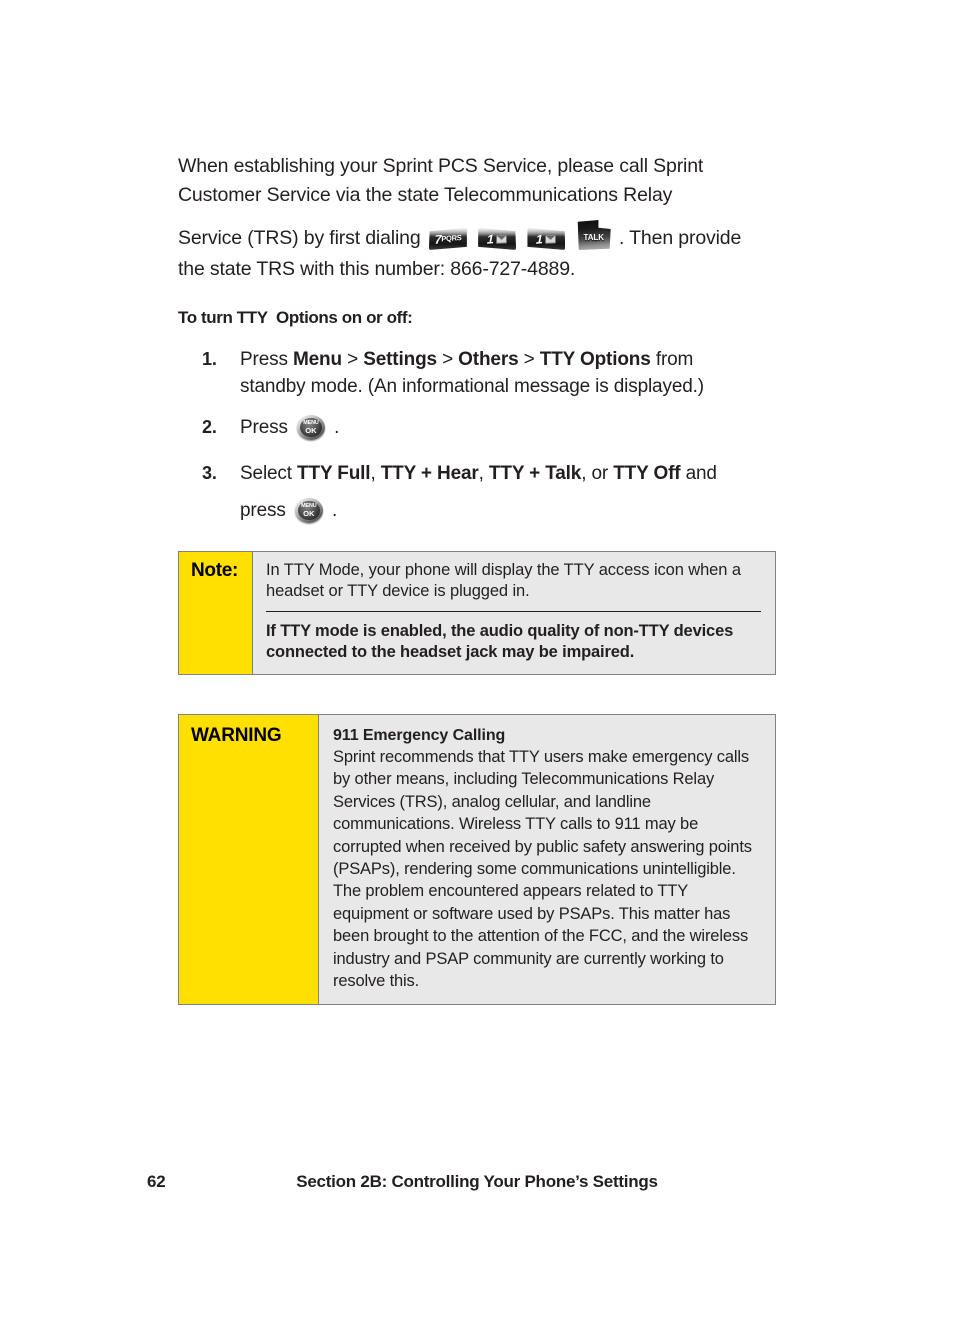  What do you see at coordinates (478, 427) in the screenshot?
I see `list-item: 2. Press MENU OK .` at bounding box center [478, 427].